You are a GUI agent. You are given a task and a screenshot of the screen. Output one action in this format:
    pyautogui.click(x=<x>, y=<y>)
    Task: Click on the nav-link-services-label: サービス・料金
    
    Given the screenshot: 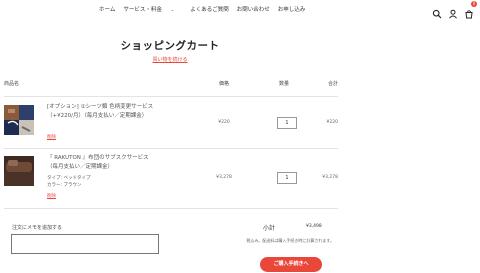 What is the action you would take?
    pyautogui.click(x=142, y=10)
    